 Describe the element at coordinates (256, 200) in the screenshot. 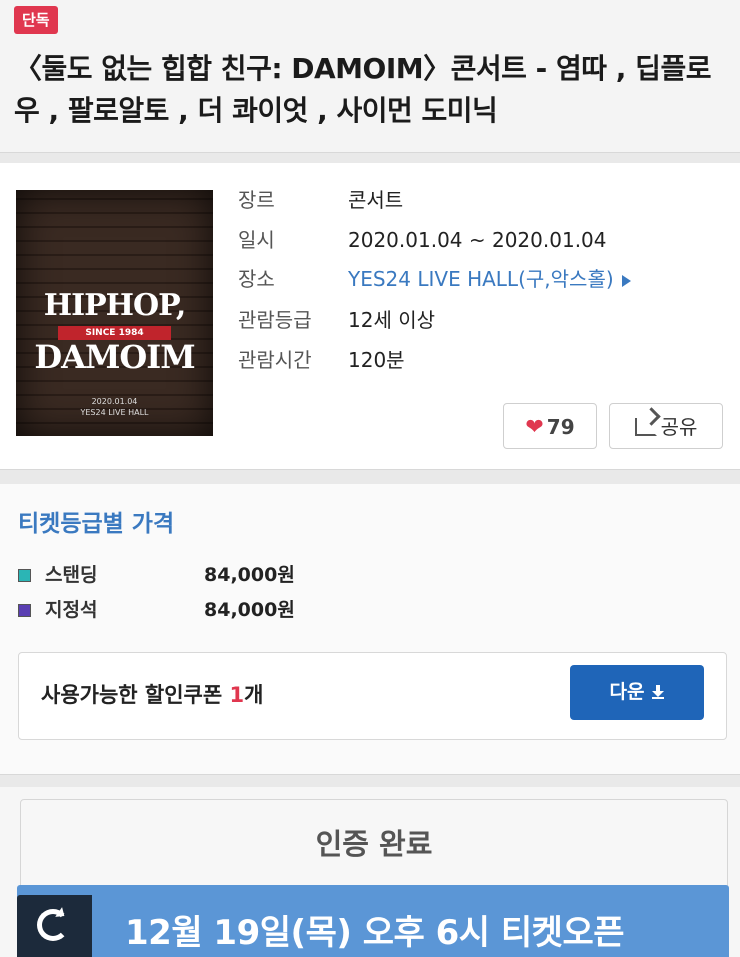

I see `genre-label: 장르` at that location.